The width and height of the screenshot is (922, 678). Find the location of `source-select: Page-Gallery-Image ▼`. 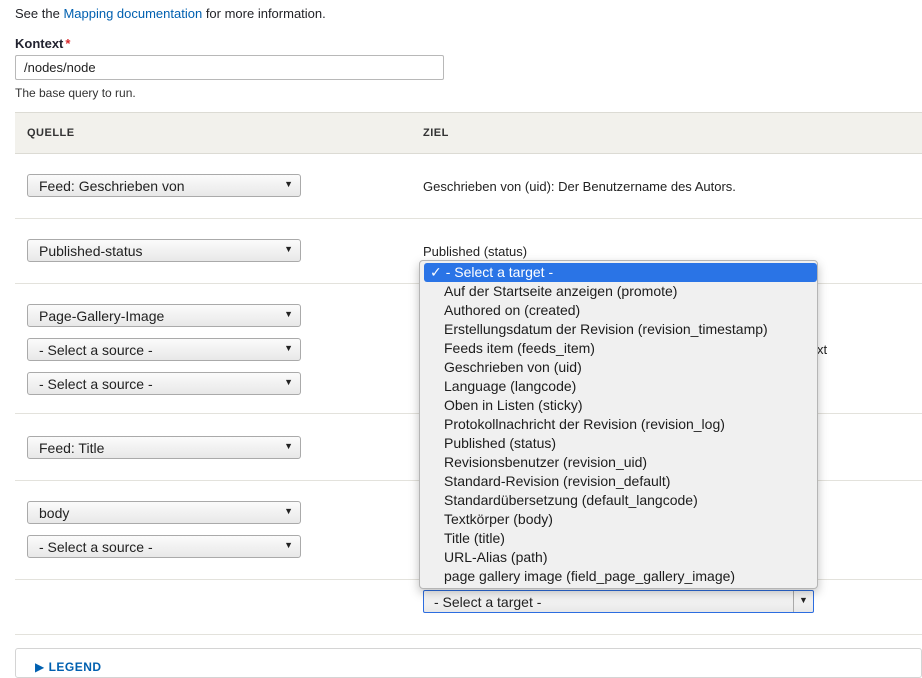

source-select: Page-Gallery-Image ▼ is located at coordinates (164, 315).